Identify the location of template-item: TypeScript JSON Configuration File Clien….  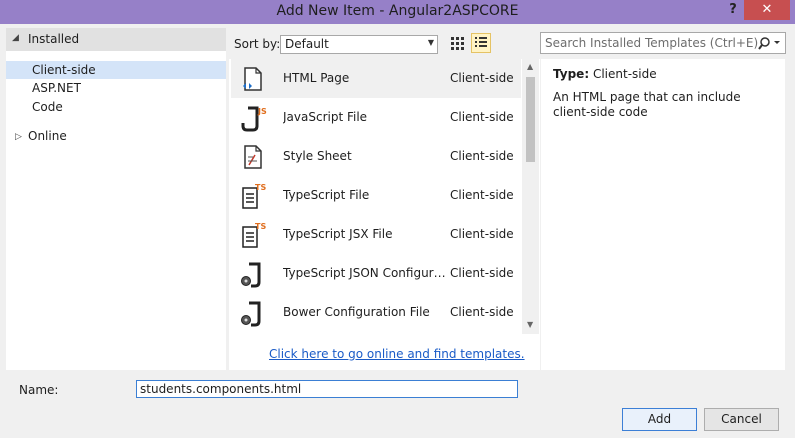
(376, 273).